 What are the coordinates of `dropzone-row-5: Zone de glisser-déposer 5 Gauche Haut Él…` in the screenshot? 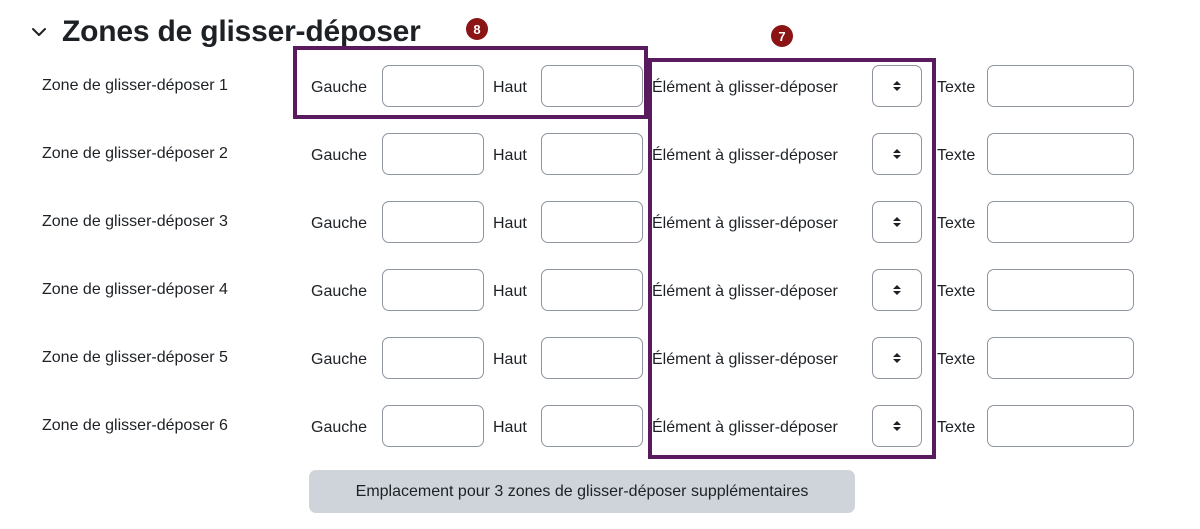 It's located at (600, 360).